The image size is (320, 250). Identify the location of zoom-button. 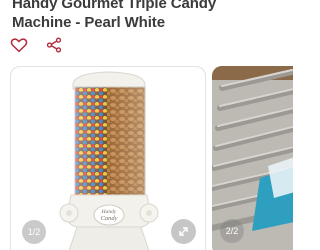
(183, 231).